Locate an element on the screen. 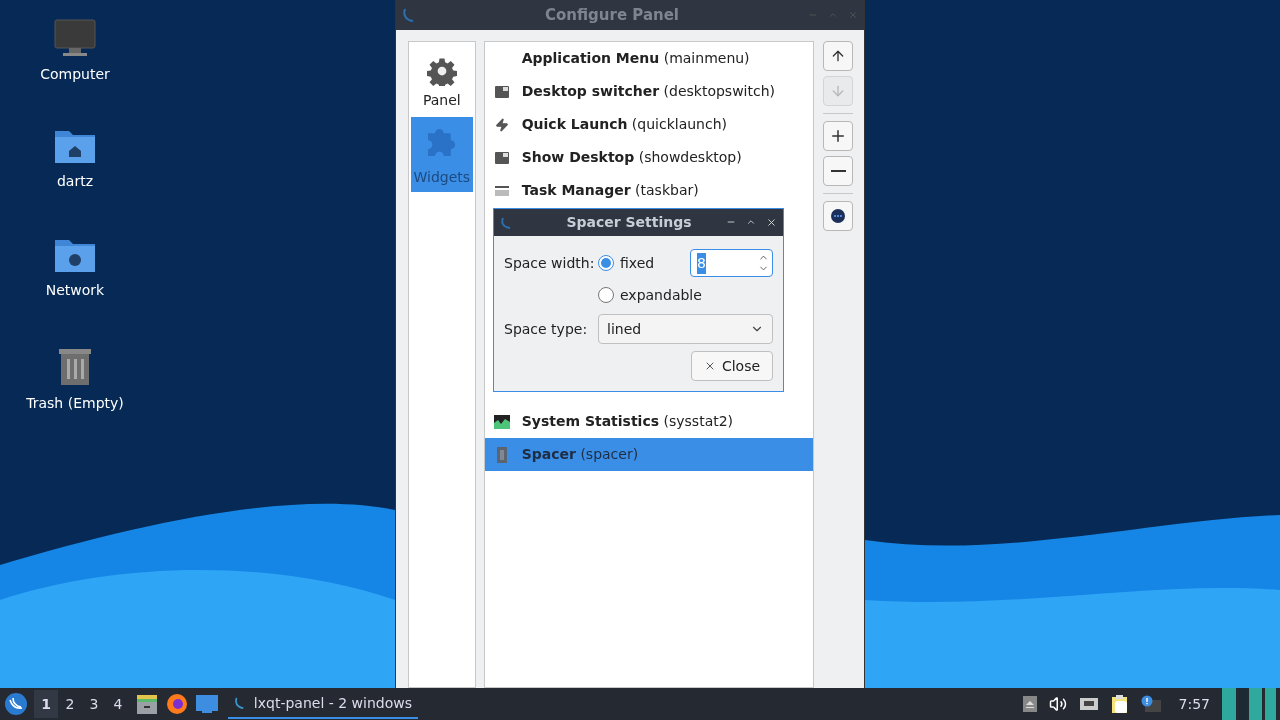  widget-row: Quick Launch (quicklaunch) is located at coordinates (649, 124).